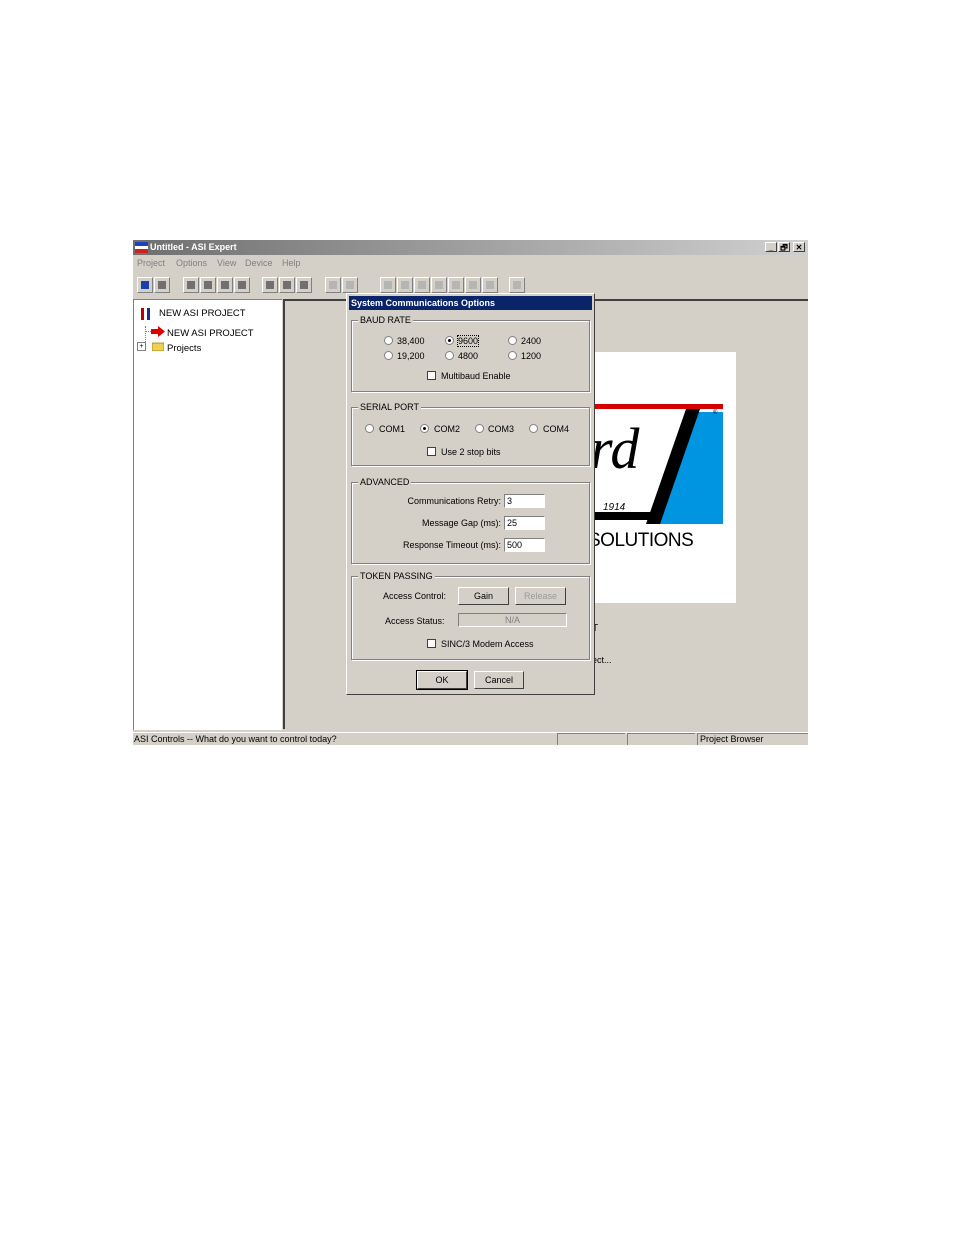  I want to click on menu-help: Help, so click(291, 263).